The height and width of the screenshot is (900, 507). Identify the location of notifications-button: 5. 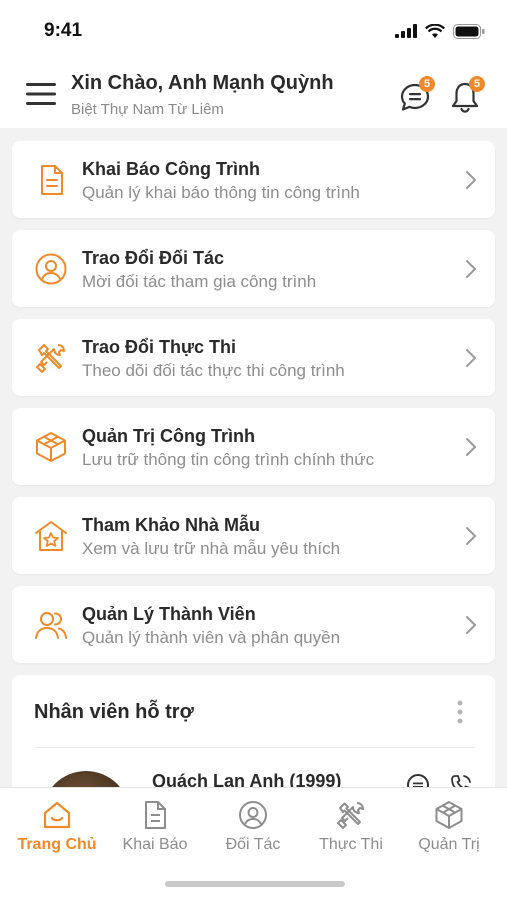
(466, 95).